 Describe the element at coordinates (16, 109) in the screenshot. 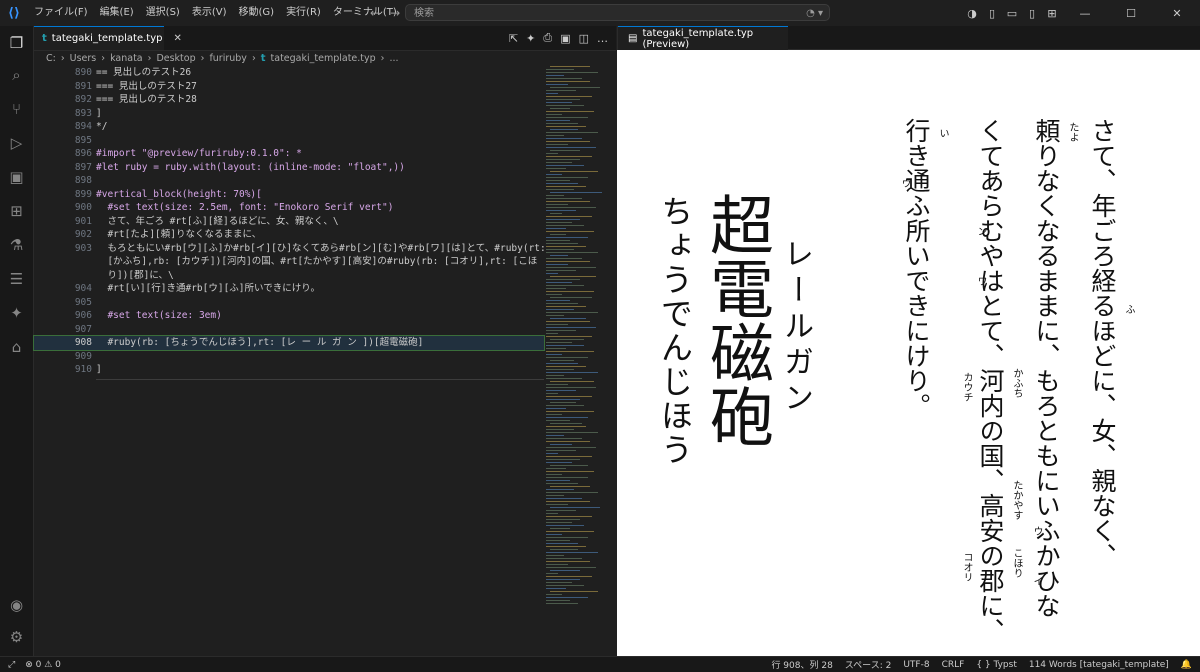

I see `source-control-icon: ⑂` at that location.